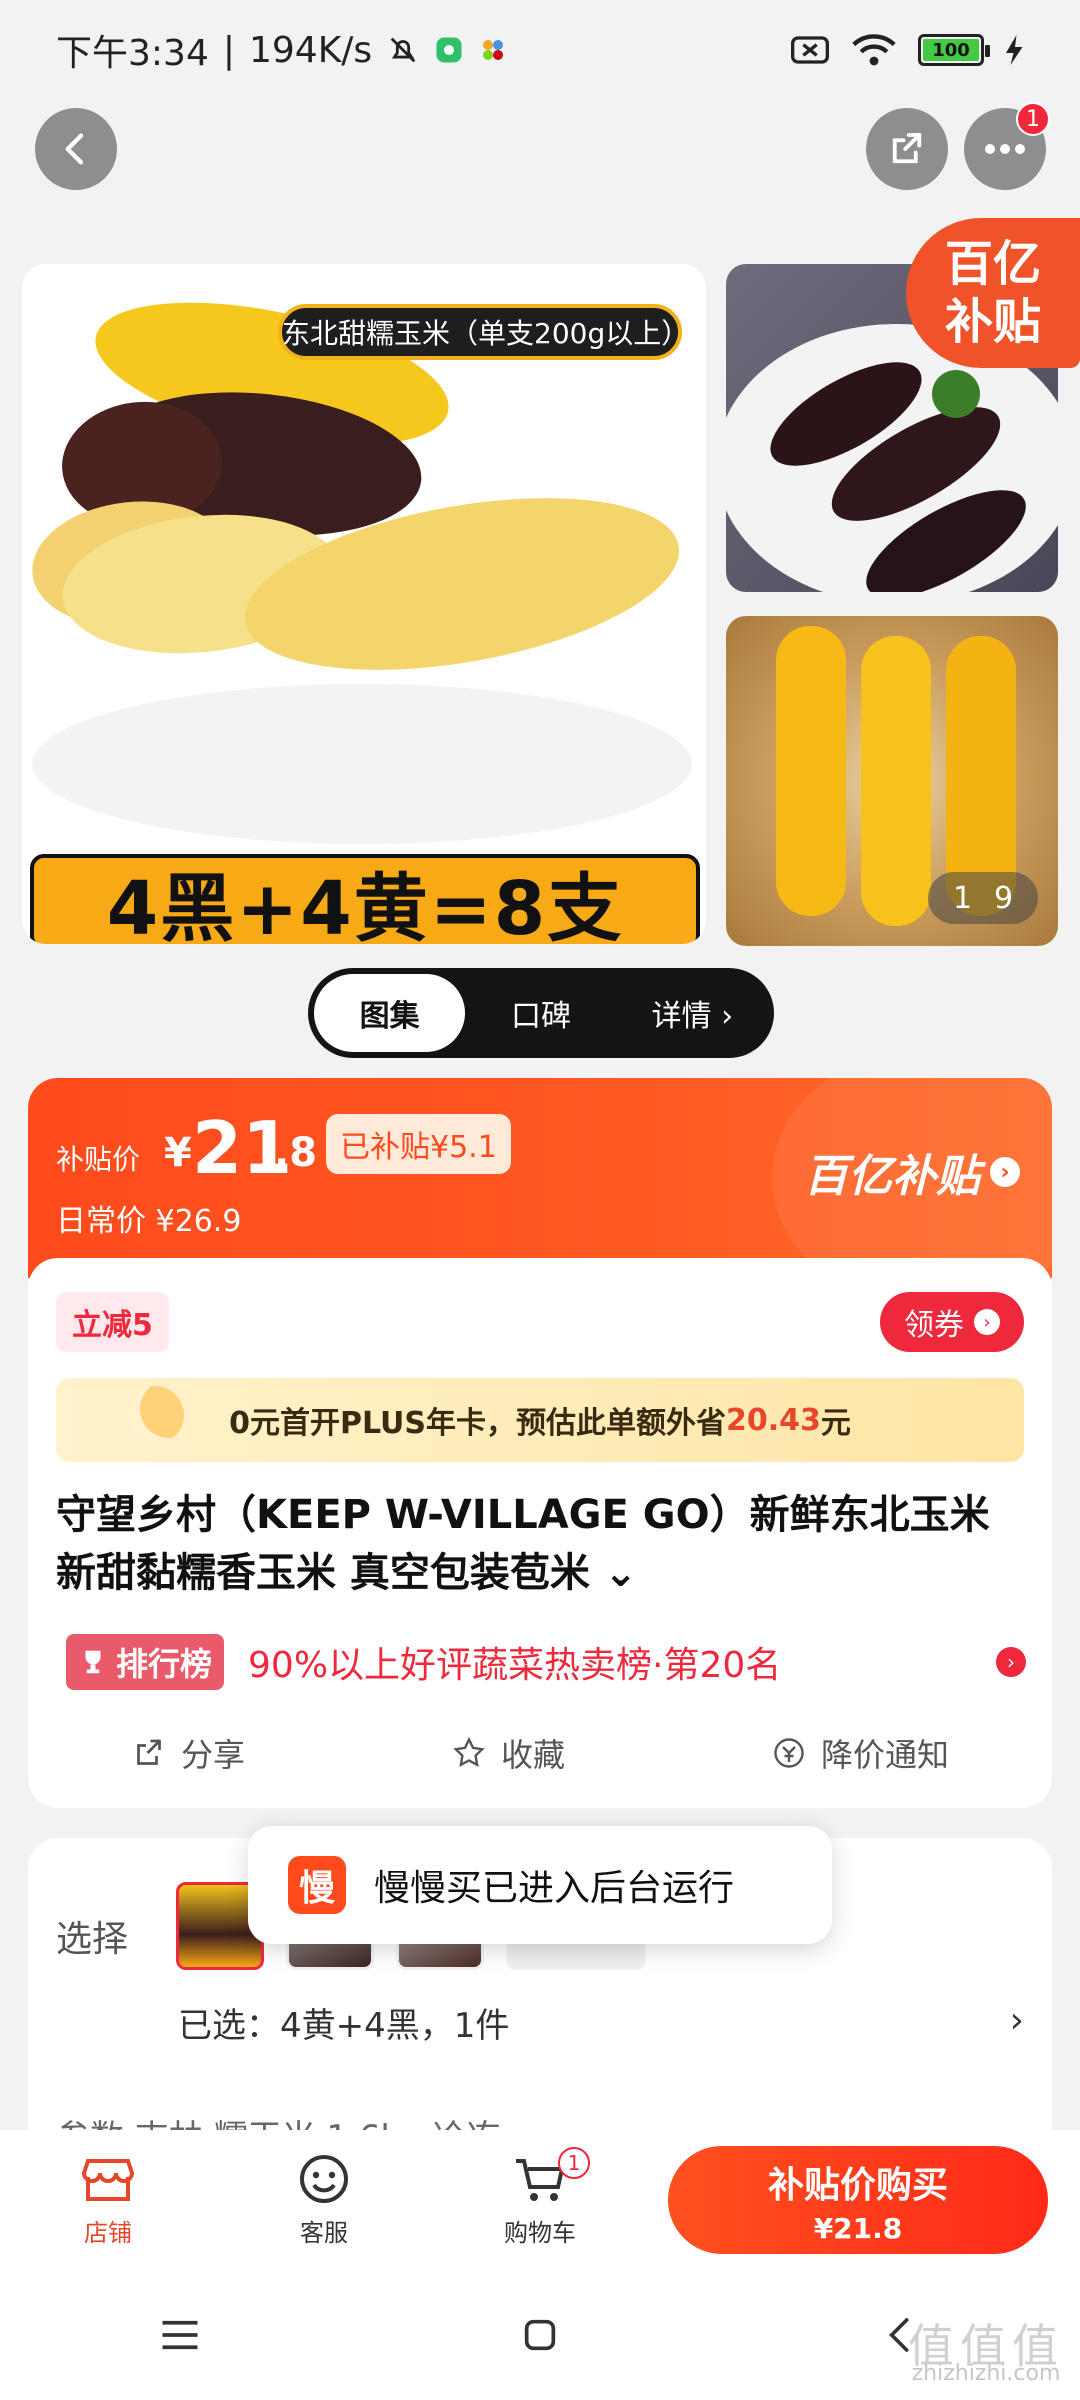  Describe the element at coordinates (317, 1885) in the screenshot. I see `app-logo-icon: 慢` at that location.